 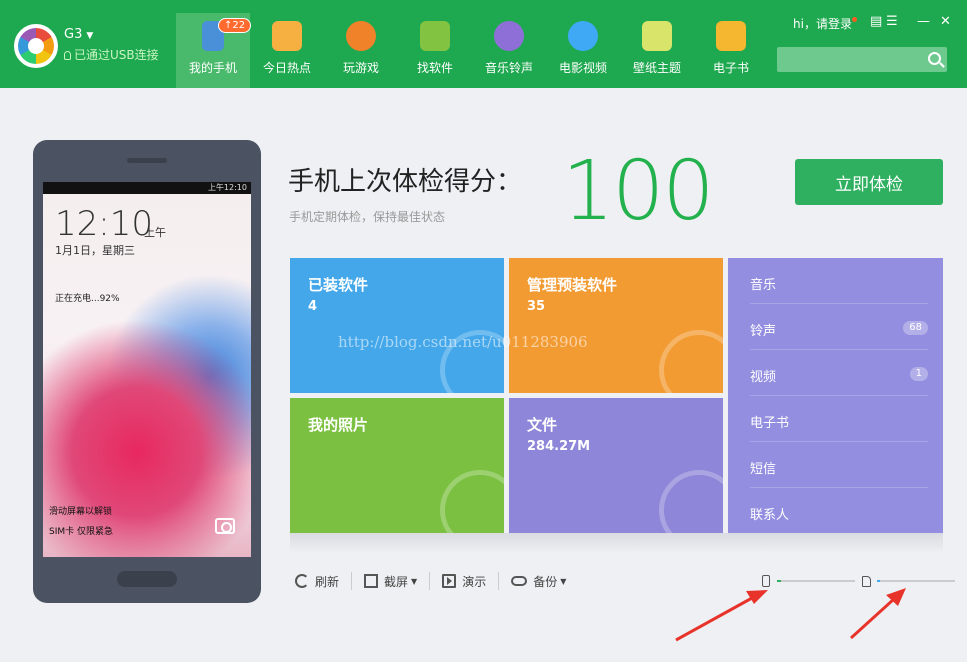 What do you see at coordinates (839, 510) in the screenshot?
I see `list-item-contacts: 联系人` at bounding box center [839, 510].